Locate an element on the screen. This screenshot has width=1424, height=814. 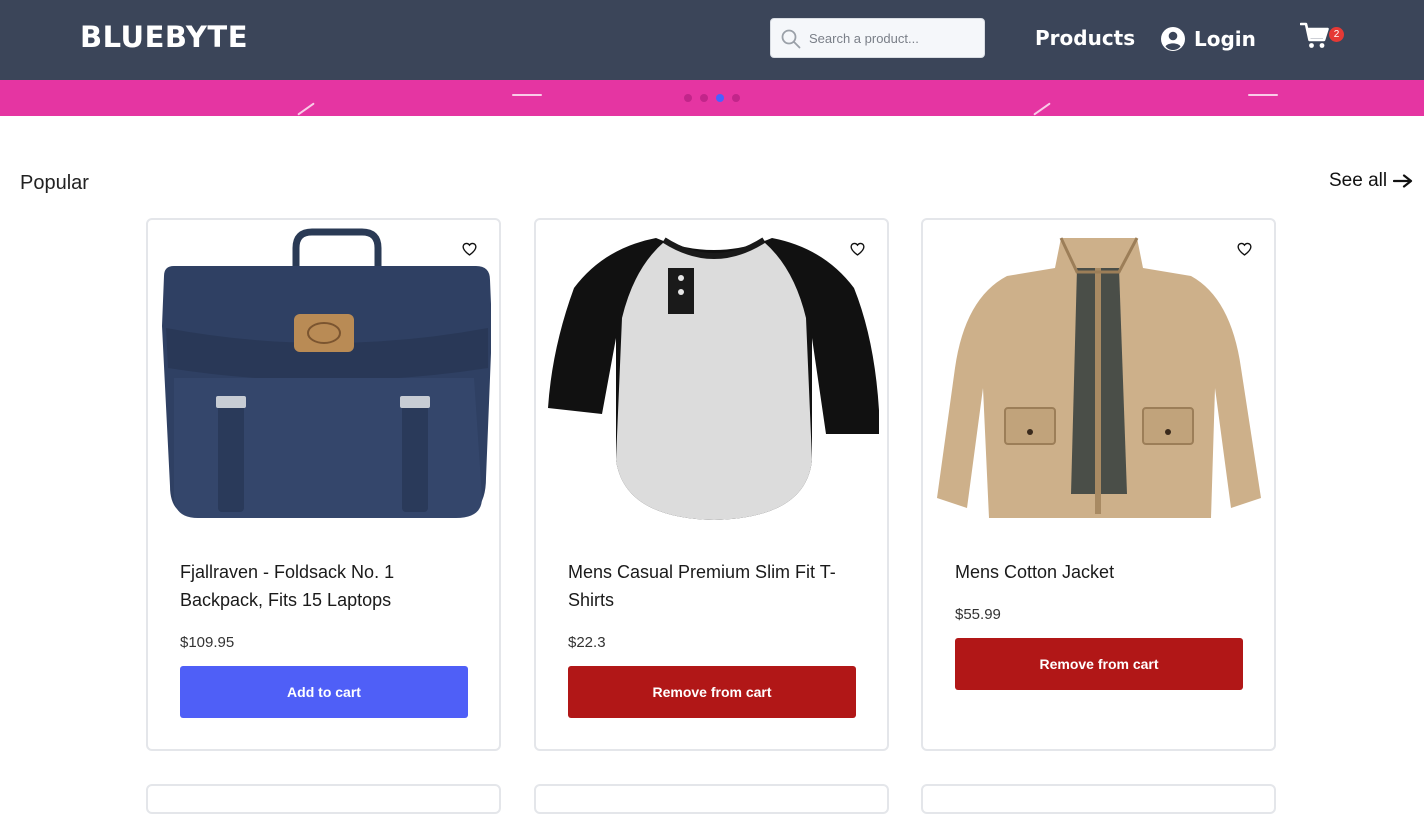
brand-logo: BLUEBYTE is located at coordinates (164, 37).